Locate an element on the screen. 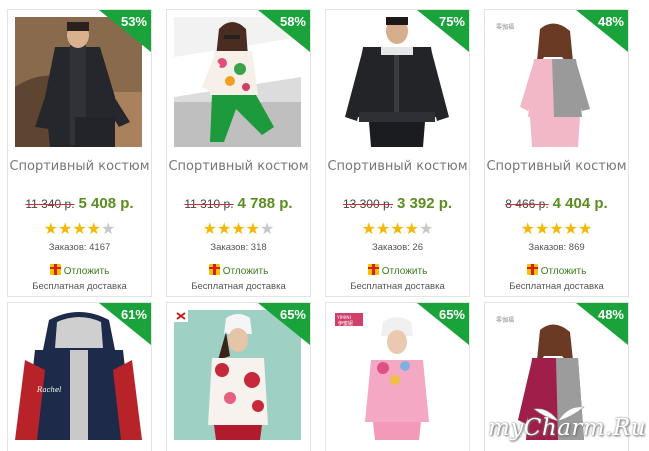  orders-count: Заказов: 26 is located at coordinates (397, 247).